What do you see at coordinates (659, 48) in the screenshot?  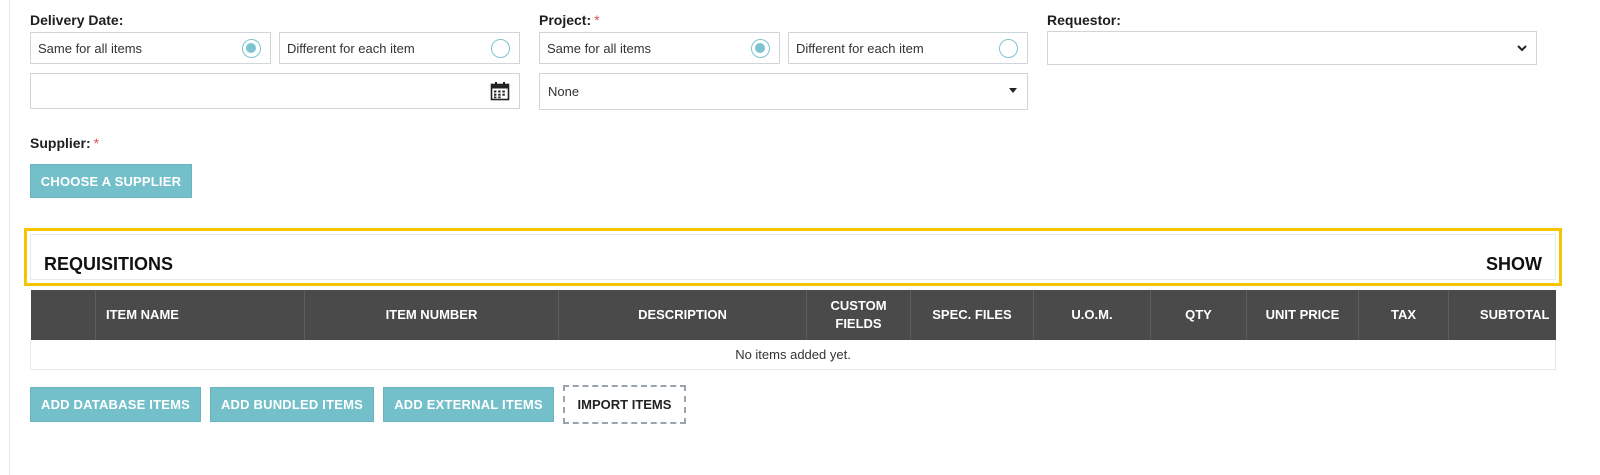 I see `project-same-option: Same for all items` at bounding box center [659, 48].